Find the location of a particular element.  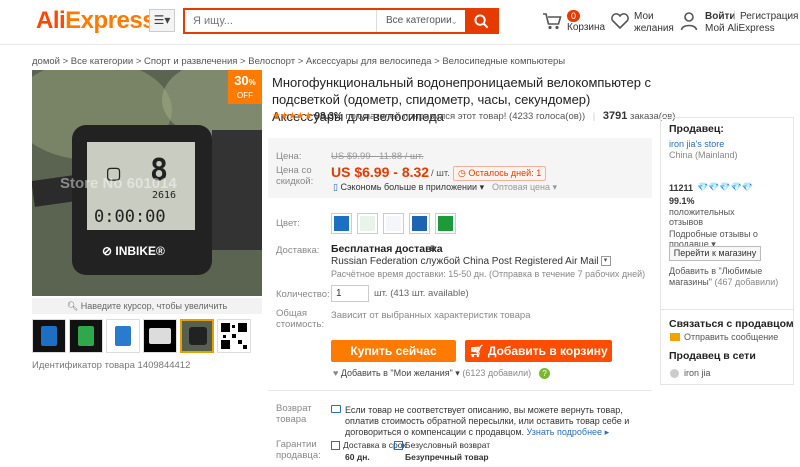

quantity-available: шт. (413 шт. available) is located at coordinates (421, 293).